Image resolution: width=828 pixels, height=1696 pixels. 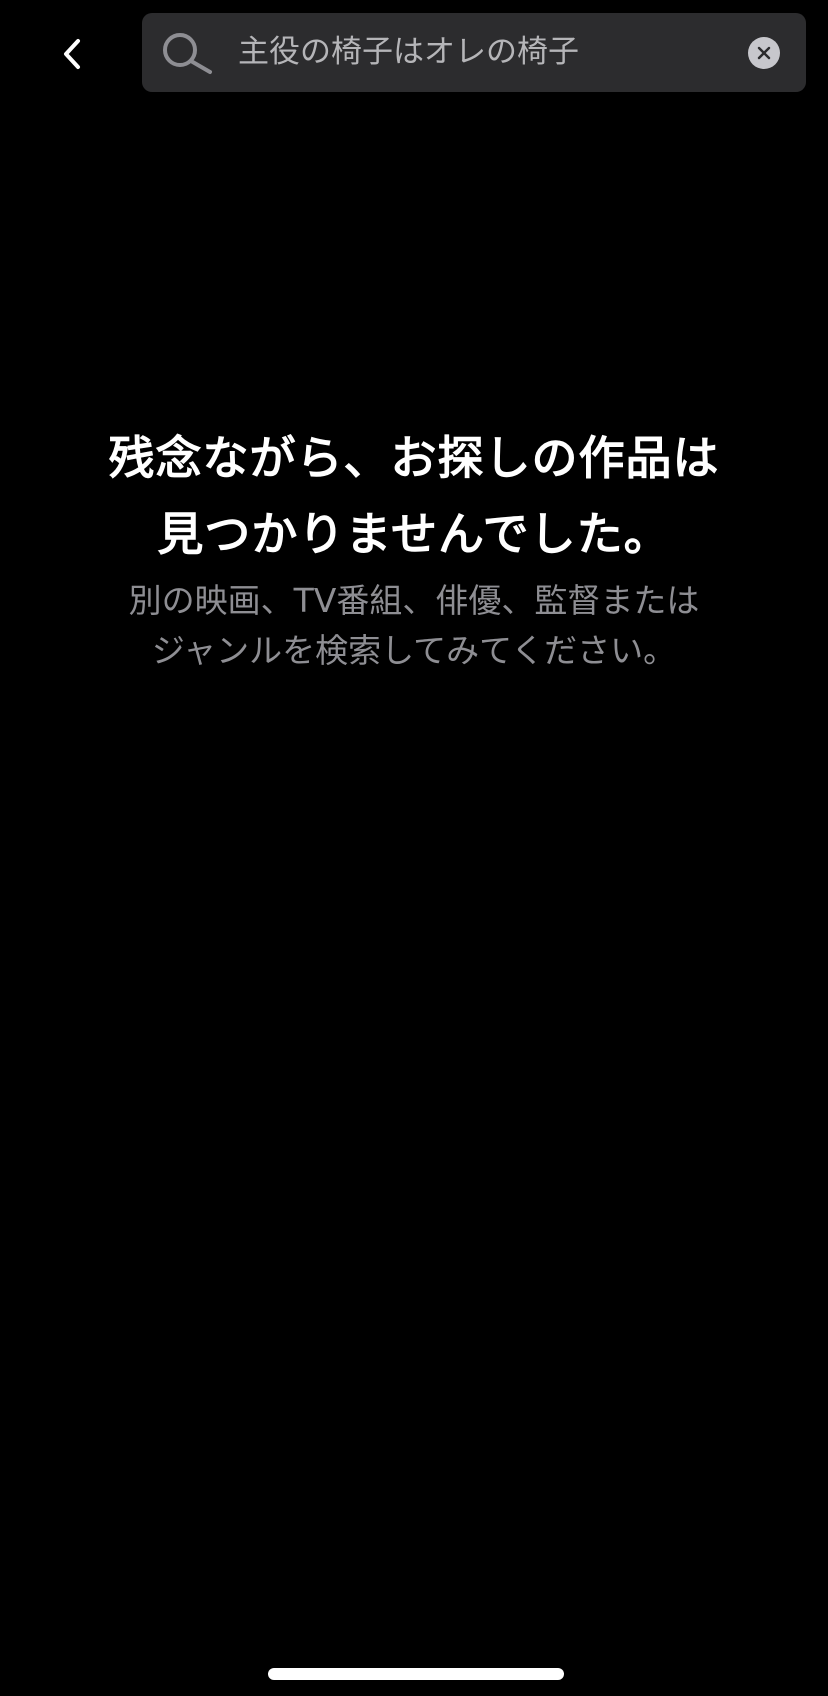 What do you see at coordinates (414, 458) in the screenshot?
I see `empty-state-title-line1: 残念ながら、お探しの作品は` at bounding box center [414, 458].